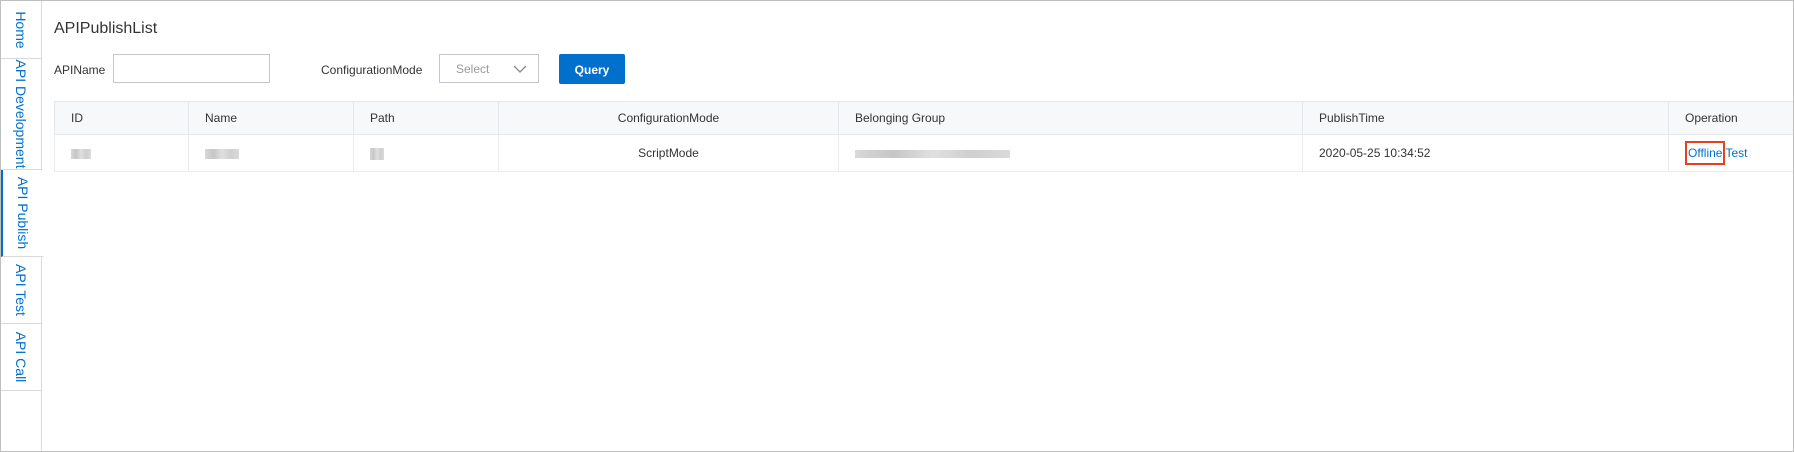 The image size is (1794, 452). Describe the element at coordinates (372, 70) in the screenshot. I see `config-mode-label: ConfigurationMode` at that location.